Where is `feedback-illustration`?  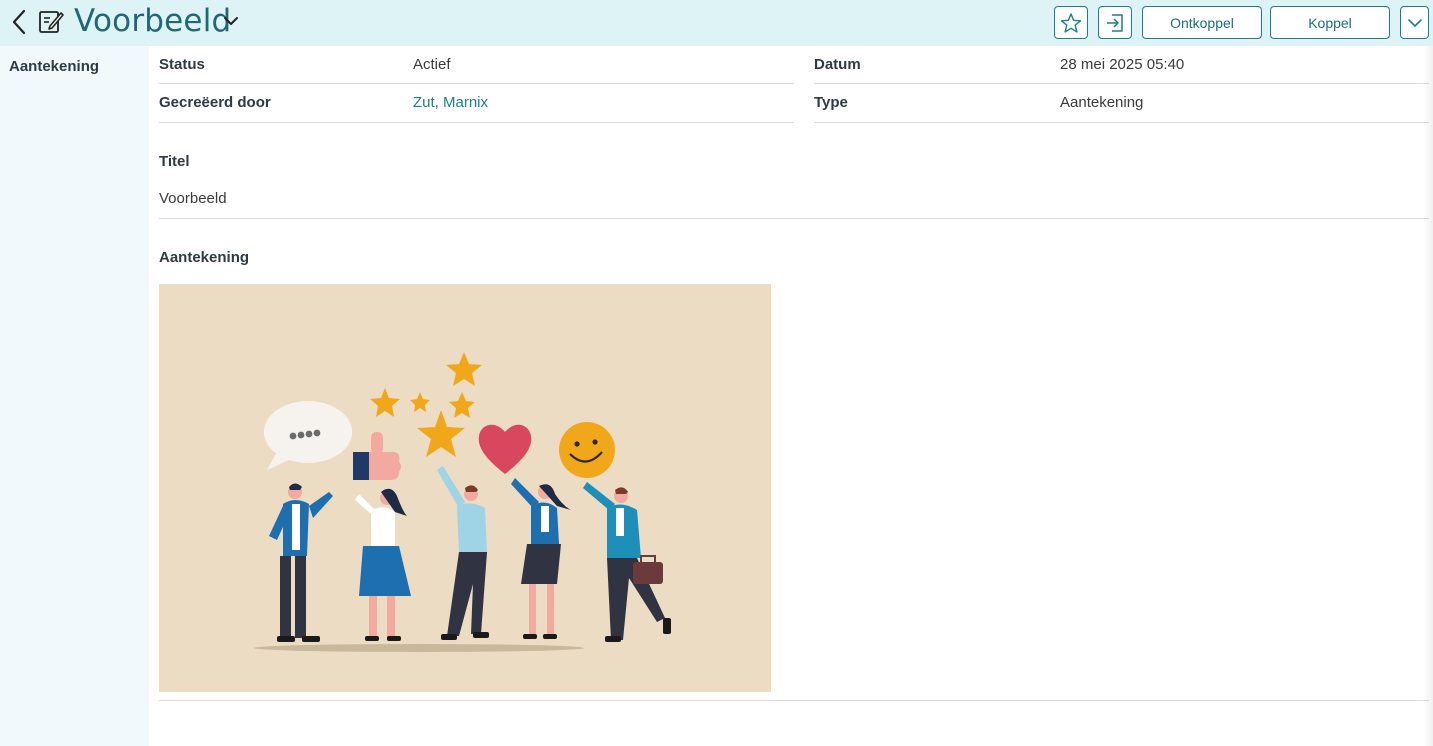 feedback-illustration is located at coordinates (462, 502).